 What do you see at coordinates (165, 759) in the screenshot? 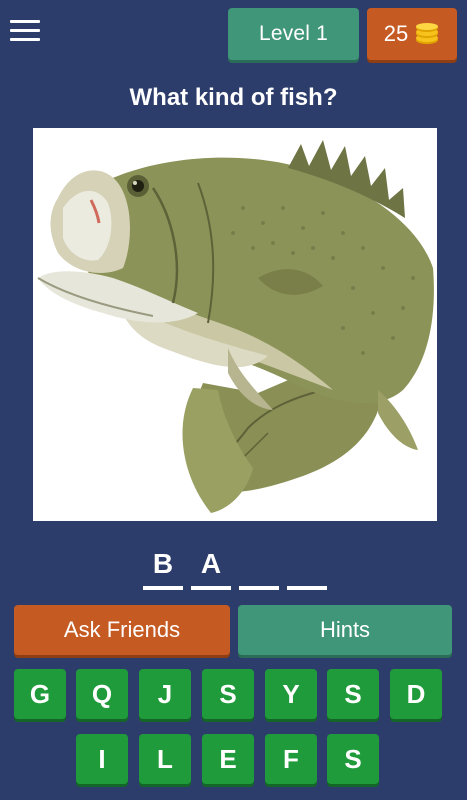
I see `letter-key: L` at bounding box center [165, 759].